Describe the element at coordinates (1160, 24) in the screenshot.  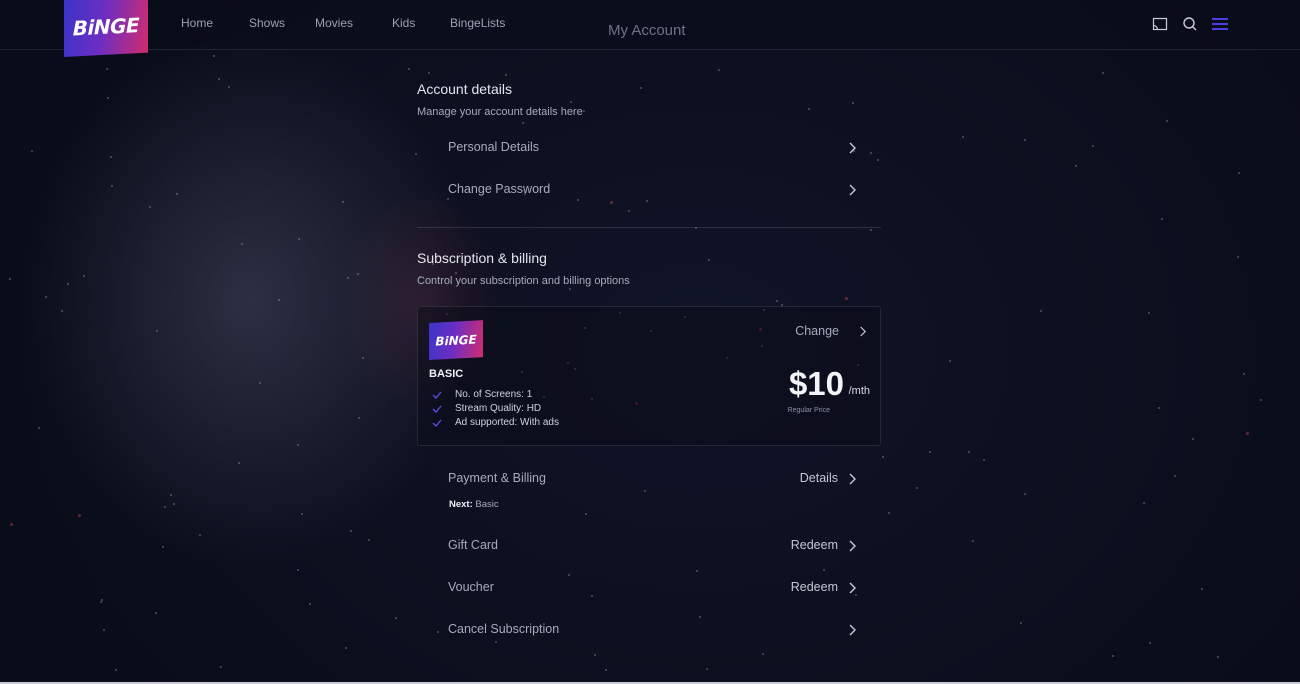
I see `cast-icon` at that location.